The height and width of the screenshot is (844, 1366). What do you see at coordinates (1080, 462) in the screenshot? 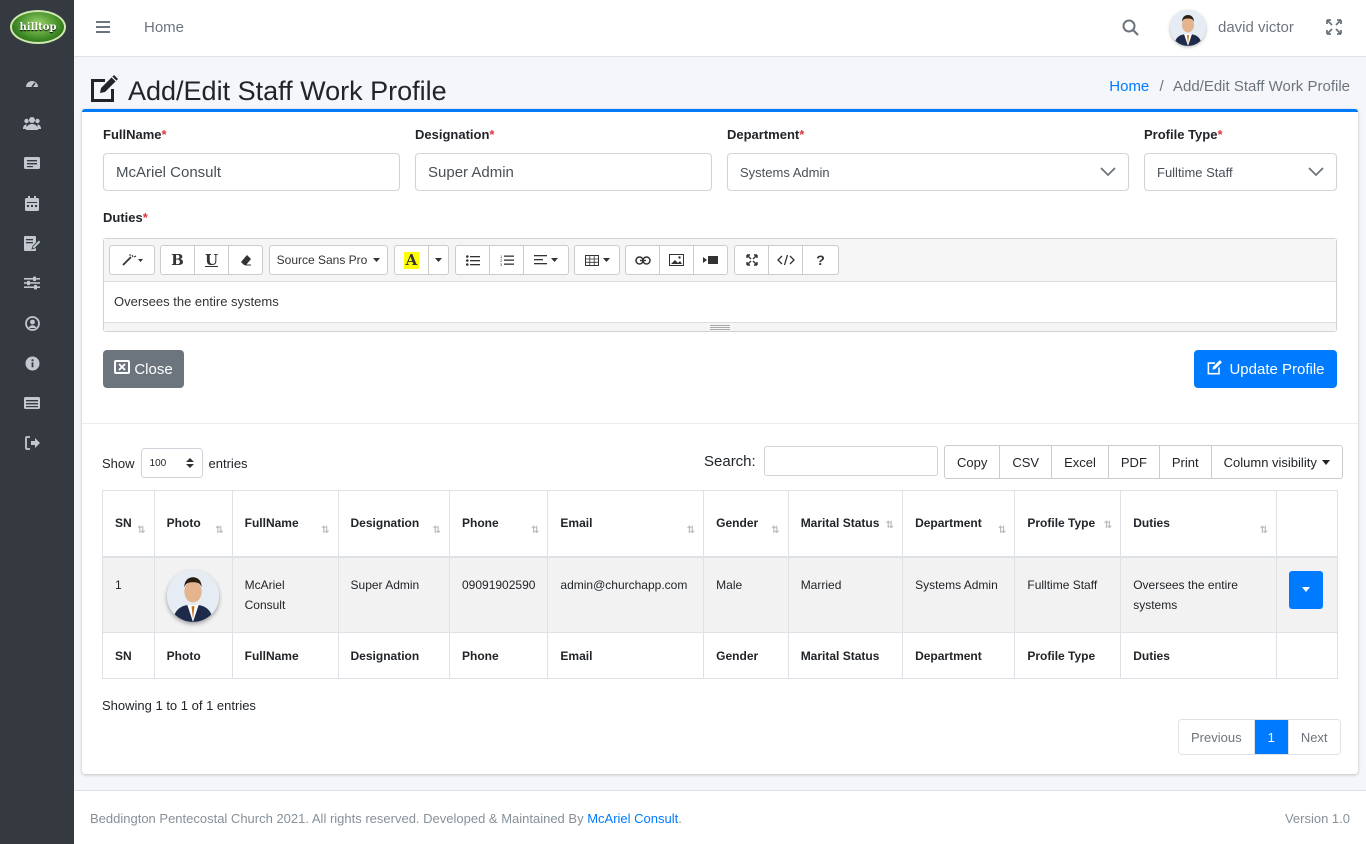
I see `excel-button: Excel` at bounding box center [1080, 462].